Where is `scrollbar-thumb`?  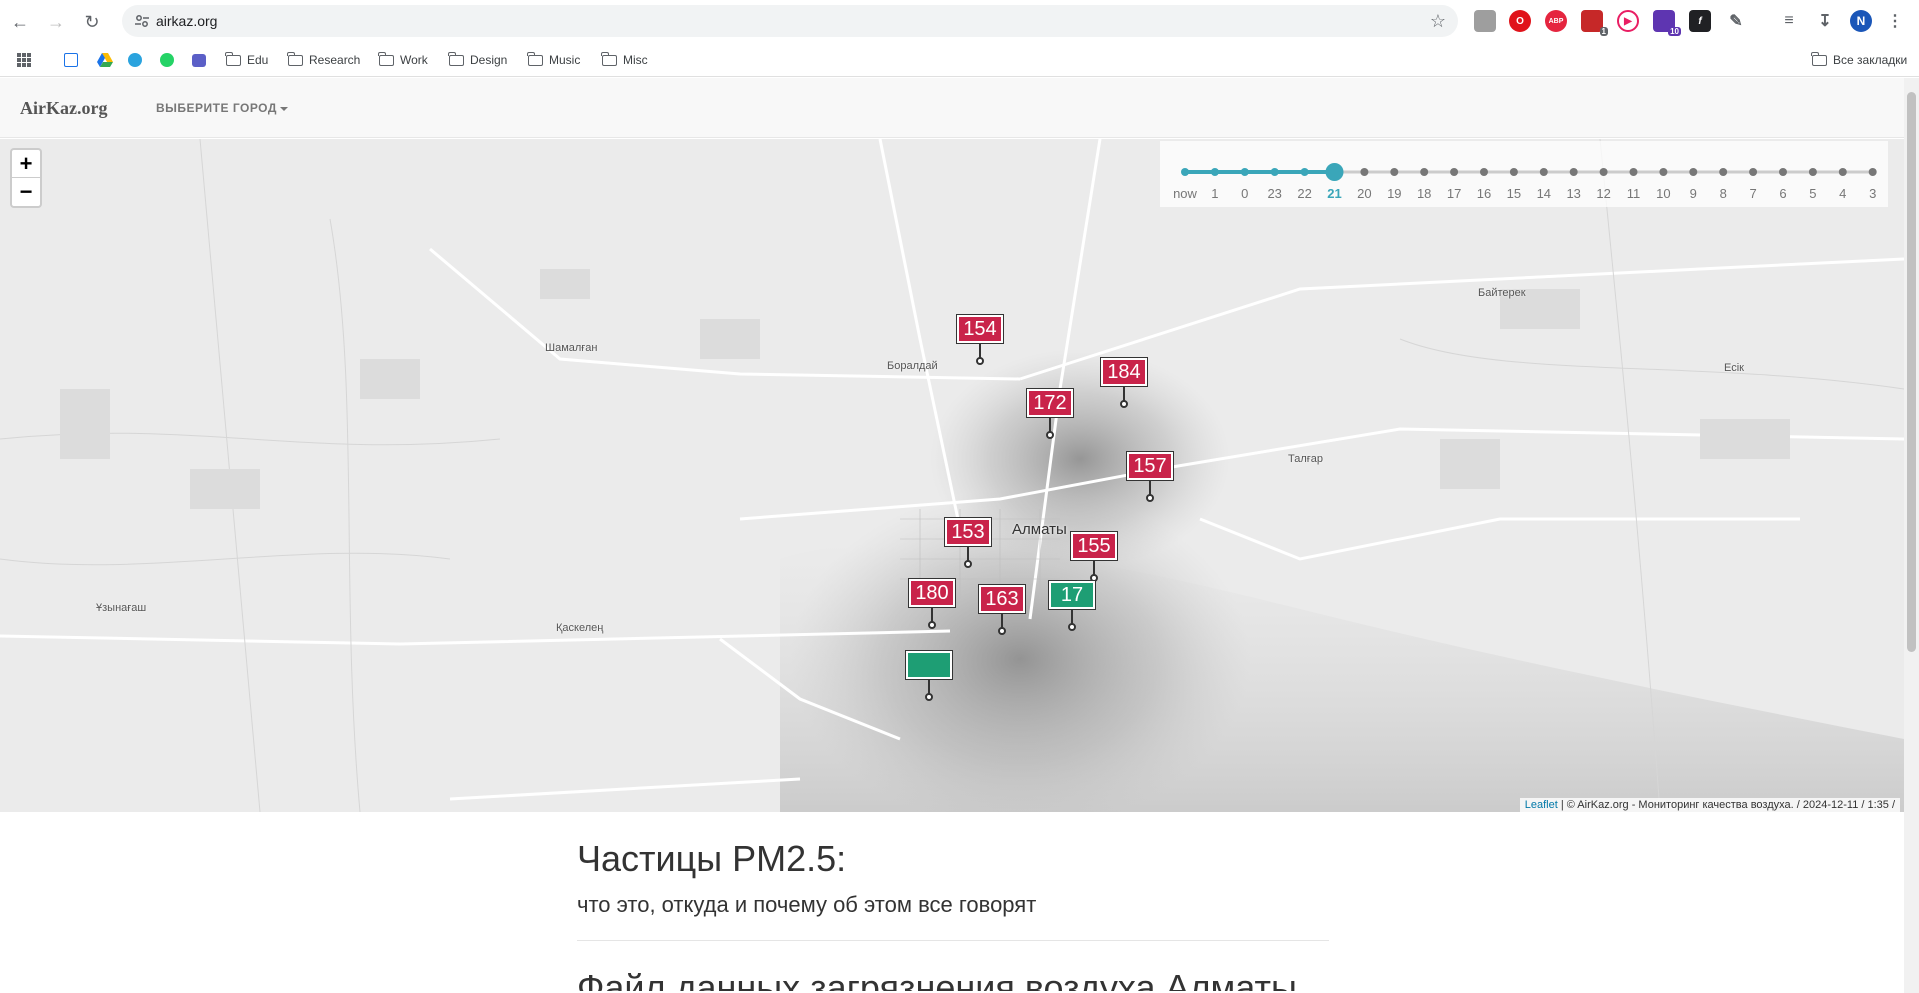 scrollbar-thumb is located at coordinates (1911, 372).